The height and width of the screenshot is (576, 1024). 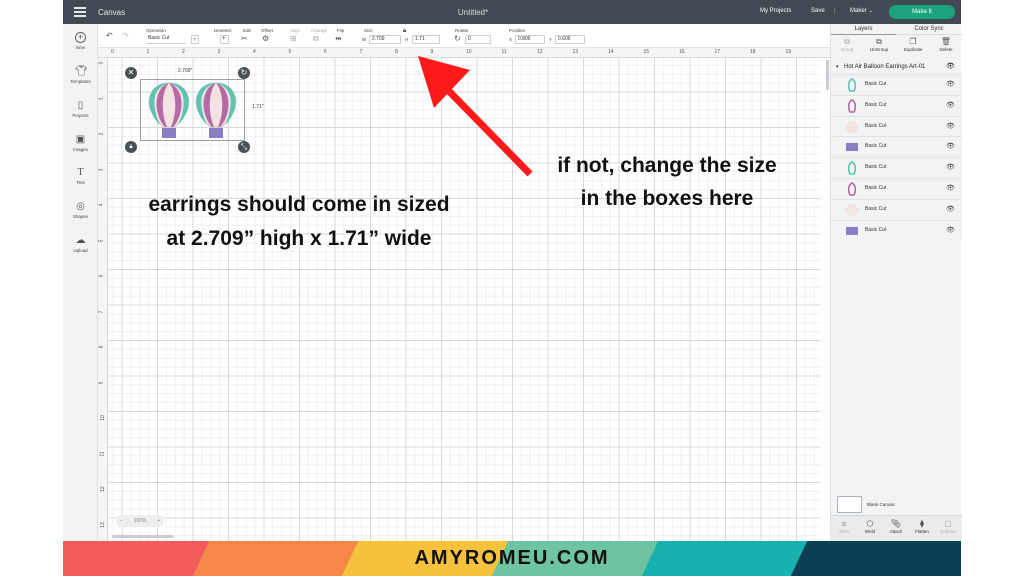 What do you see at coordinates (80, 210) in the screenshot?
I see `sidebar-item-shapes: ◎ Shapes` at bounding box center [80, 210].